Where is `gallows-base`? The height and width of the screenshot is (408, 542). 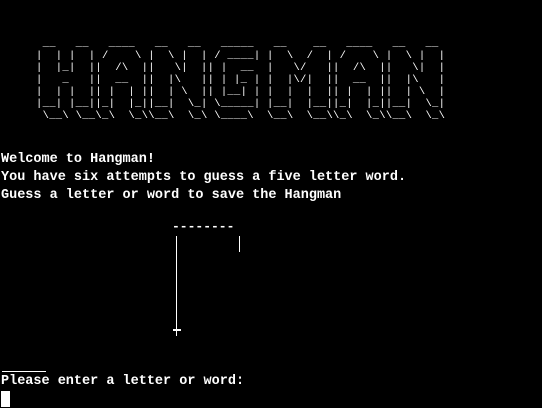 gallows-base is located at coordinates (177, 330).